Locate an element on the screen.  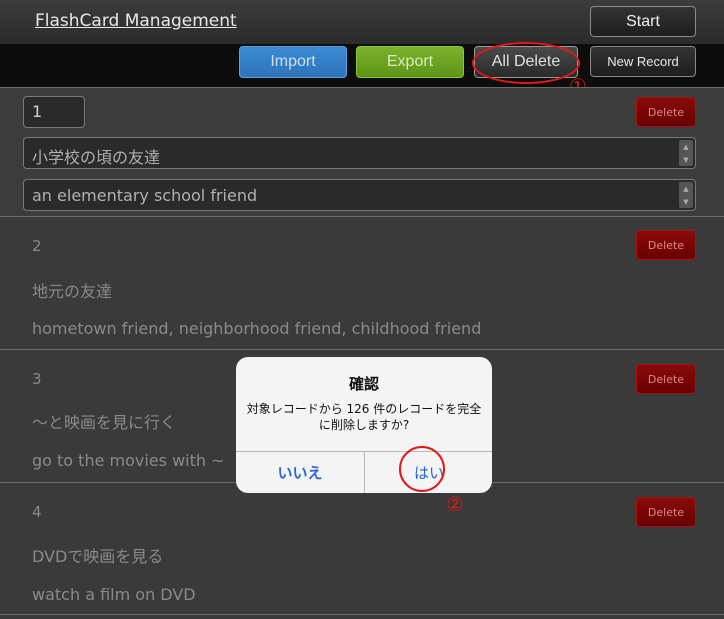
record-number: 3 is located at coordinates (37, 379).